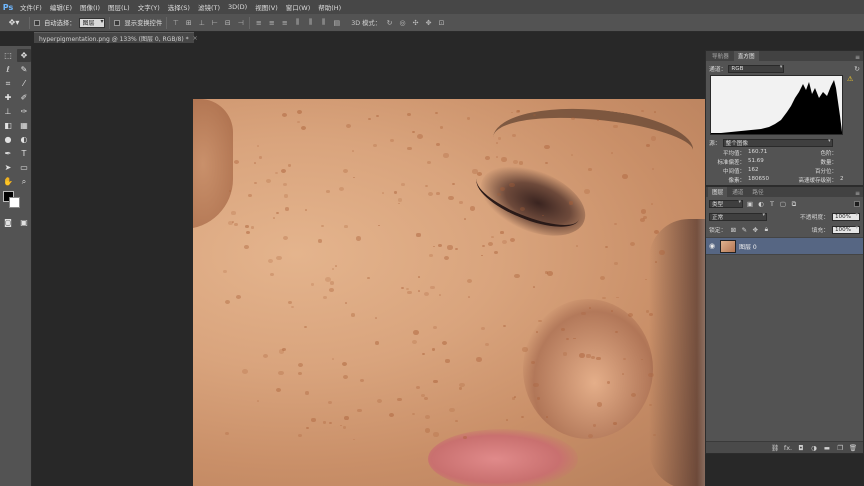 This screenshot has height=486, width=864. I want to click on 3d-pan-icon: ✣, so click(415, 22).